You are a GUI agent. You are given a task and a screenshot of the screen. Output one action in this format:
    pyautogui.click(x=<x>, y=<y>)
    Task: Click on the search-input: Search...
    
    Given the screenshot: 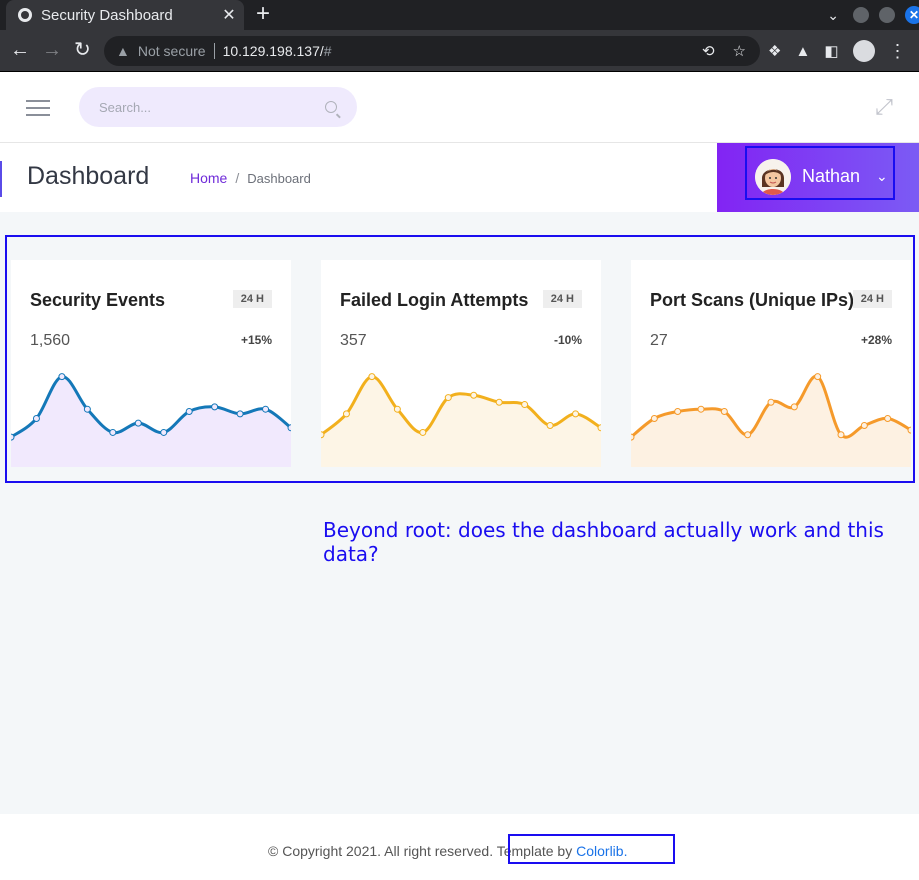 What is the action you would take?
    pyautogui.click(x=218, y=107)
    